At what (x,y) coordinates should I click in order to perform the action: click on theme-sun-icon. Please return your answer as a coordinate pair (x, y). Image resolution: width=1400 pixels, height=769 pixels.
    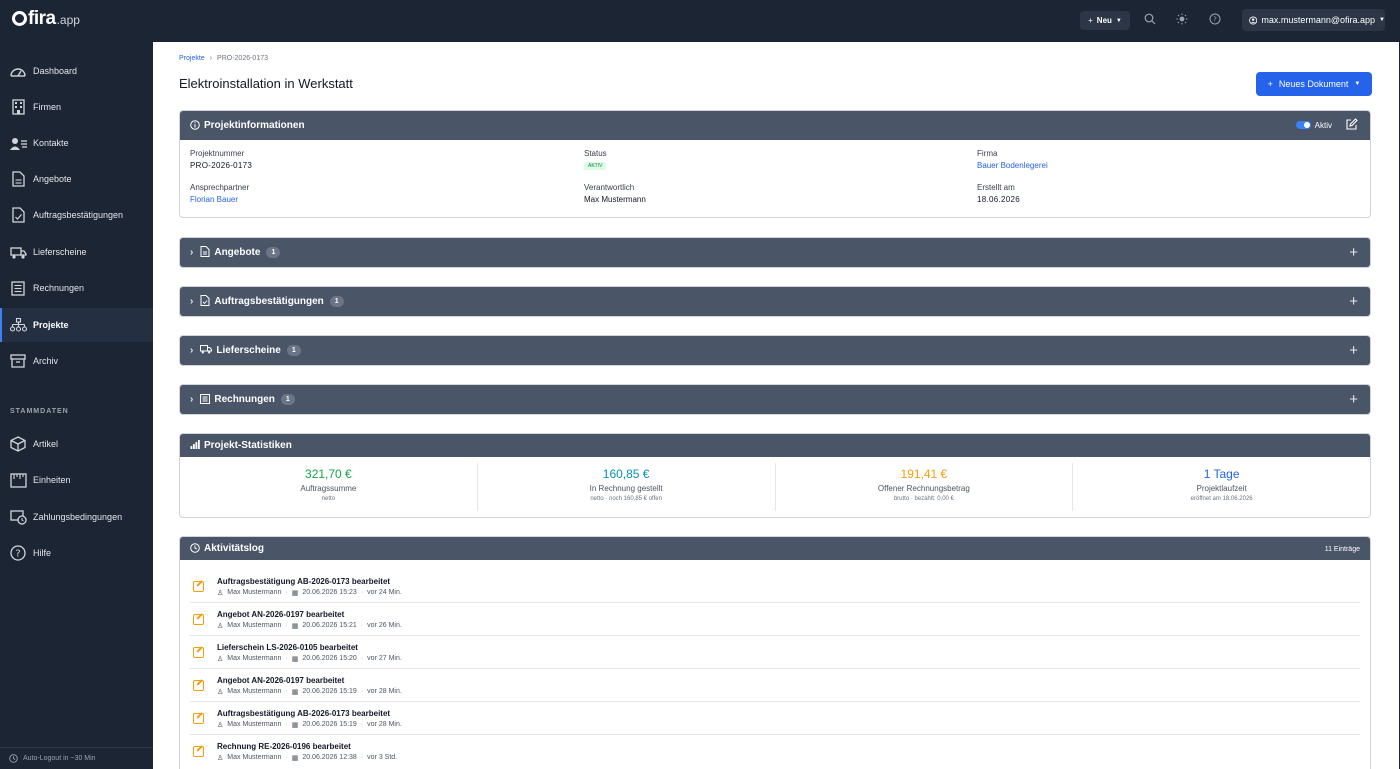
    Looking at the image, I should click on (1182, 20).